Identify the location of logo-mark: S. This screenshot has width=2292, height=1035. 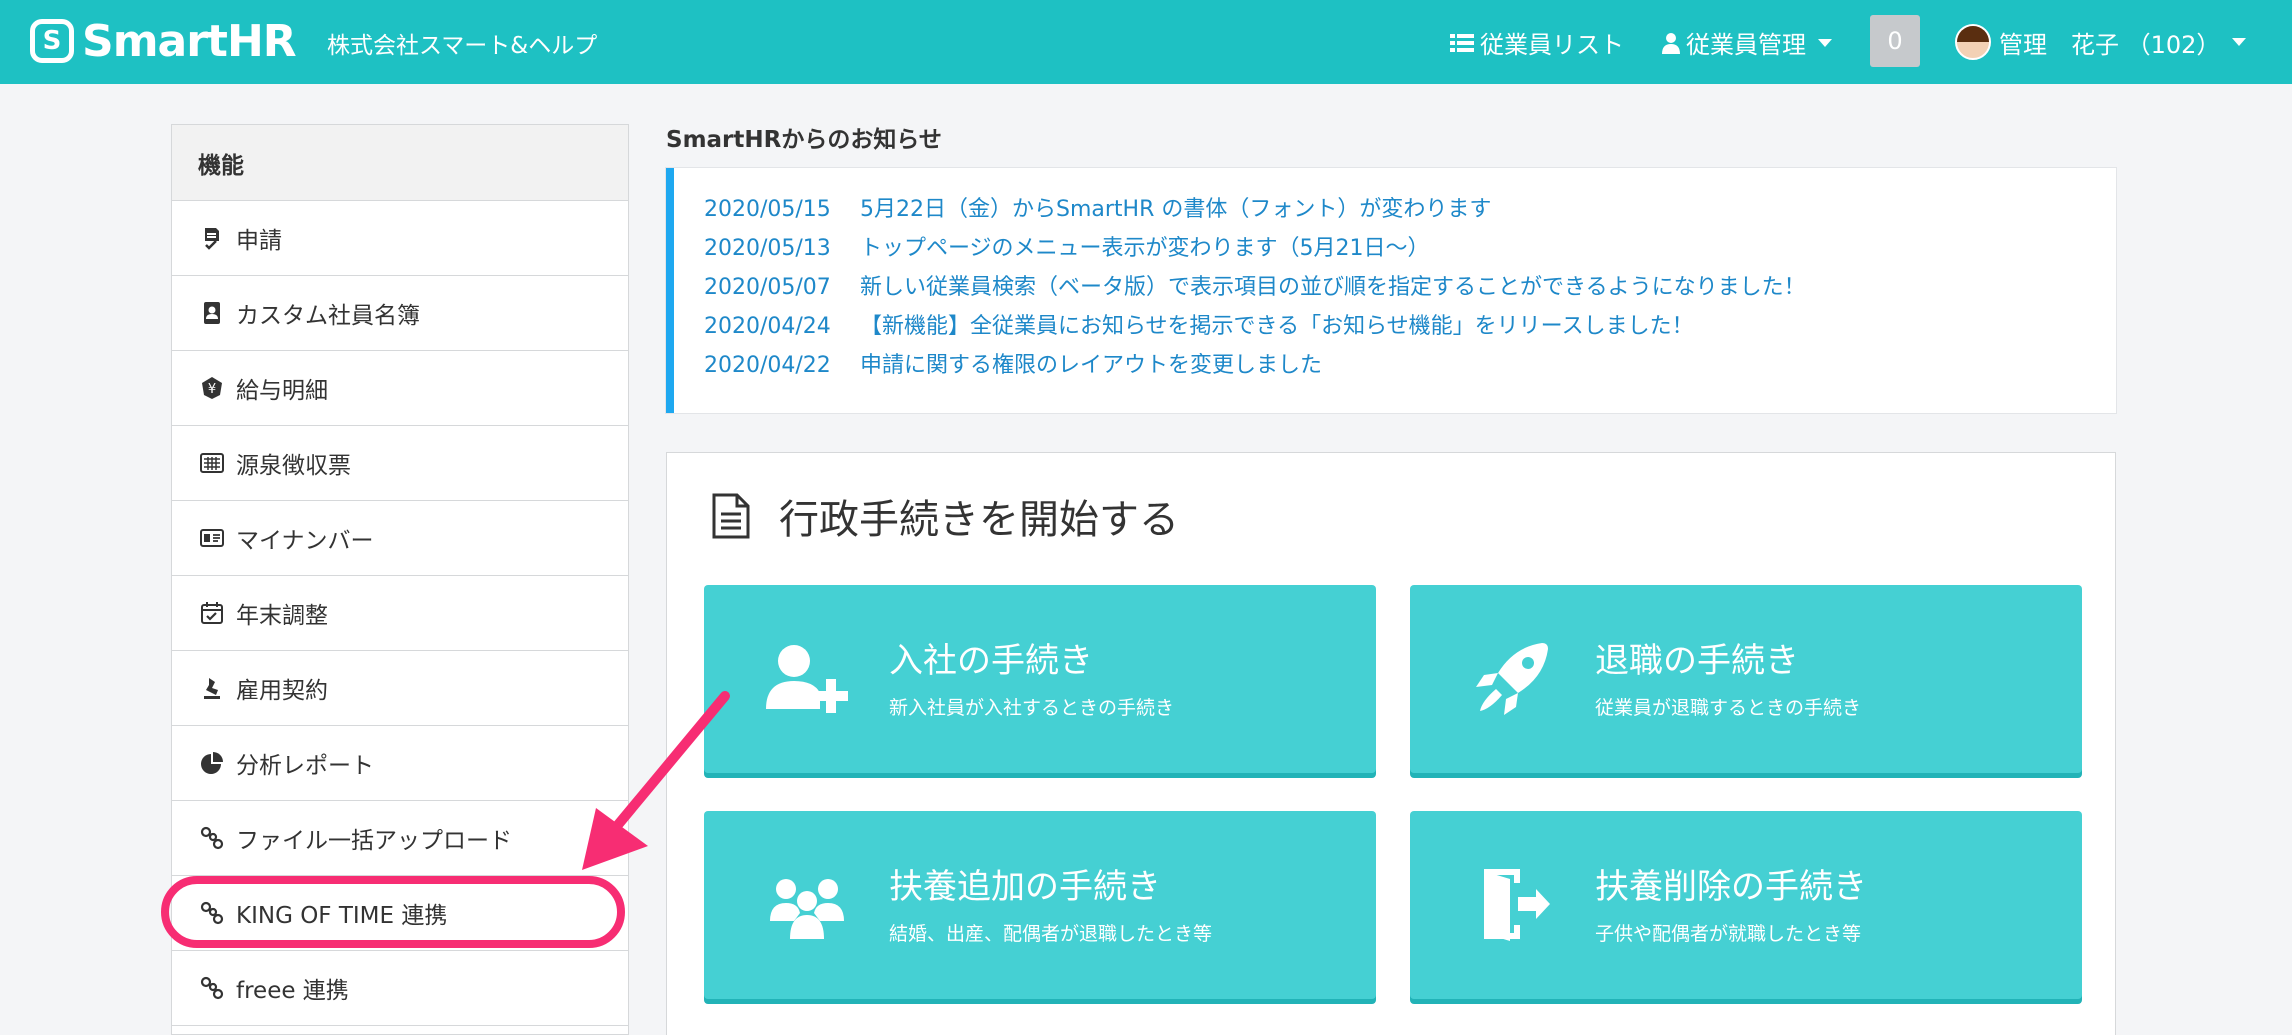
(52, 41).